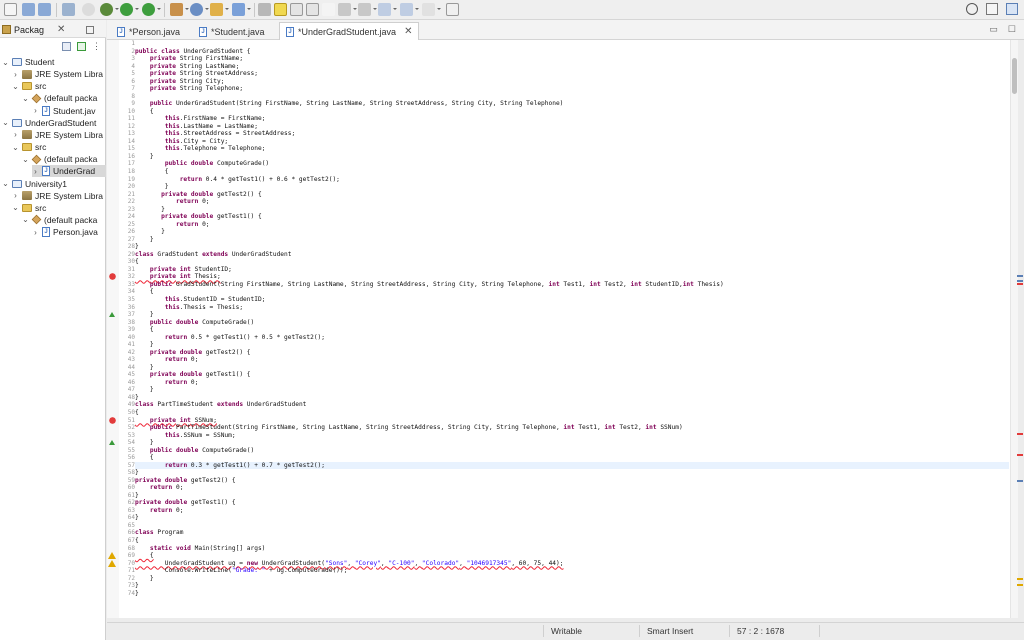 Image resolution: width=1024 pixels, height=640 pixels. I want to click on code-line: private String City;, so click(180, 81).